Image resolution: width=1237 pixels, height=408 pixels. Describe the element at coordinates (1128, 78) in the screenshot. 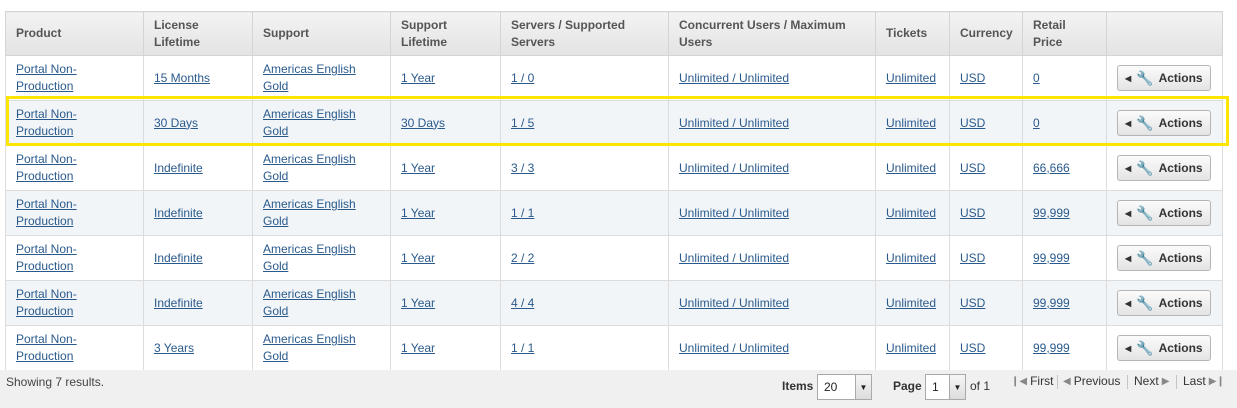

I see `left-triangle-icon: ◀` at that location.